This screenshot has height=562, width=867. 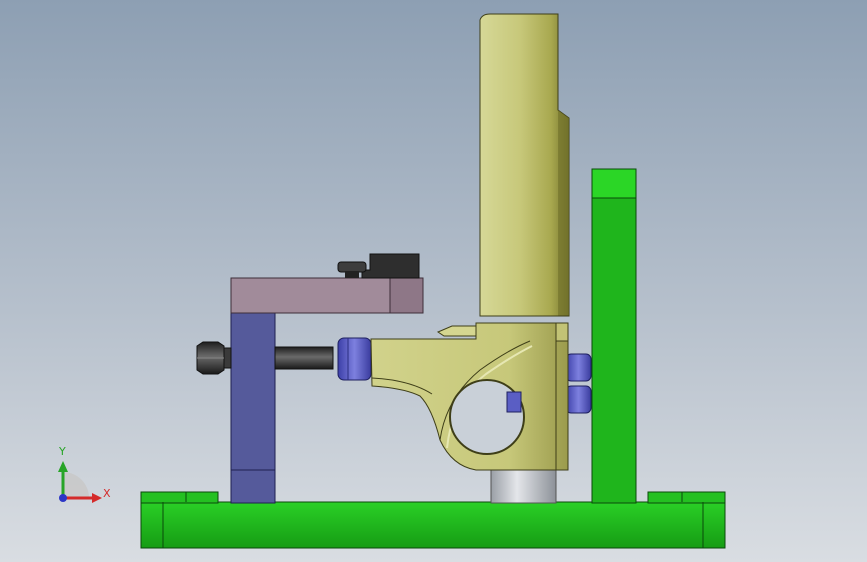 I want to click on lower-shaft, so click(x=523, y=486).